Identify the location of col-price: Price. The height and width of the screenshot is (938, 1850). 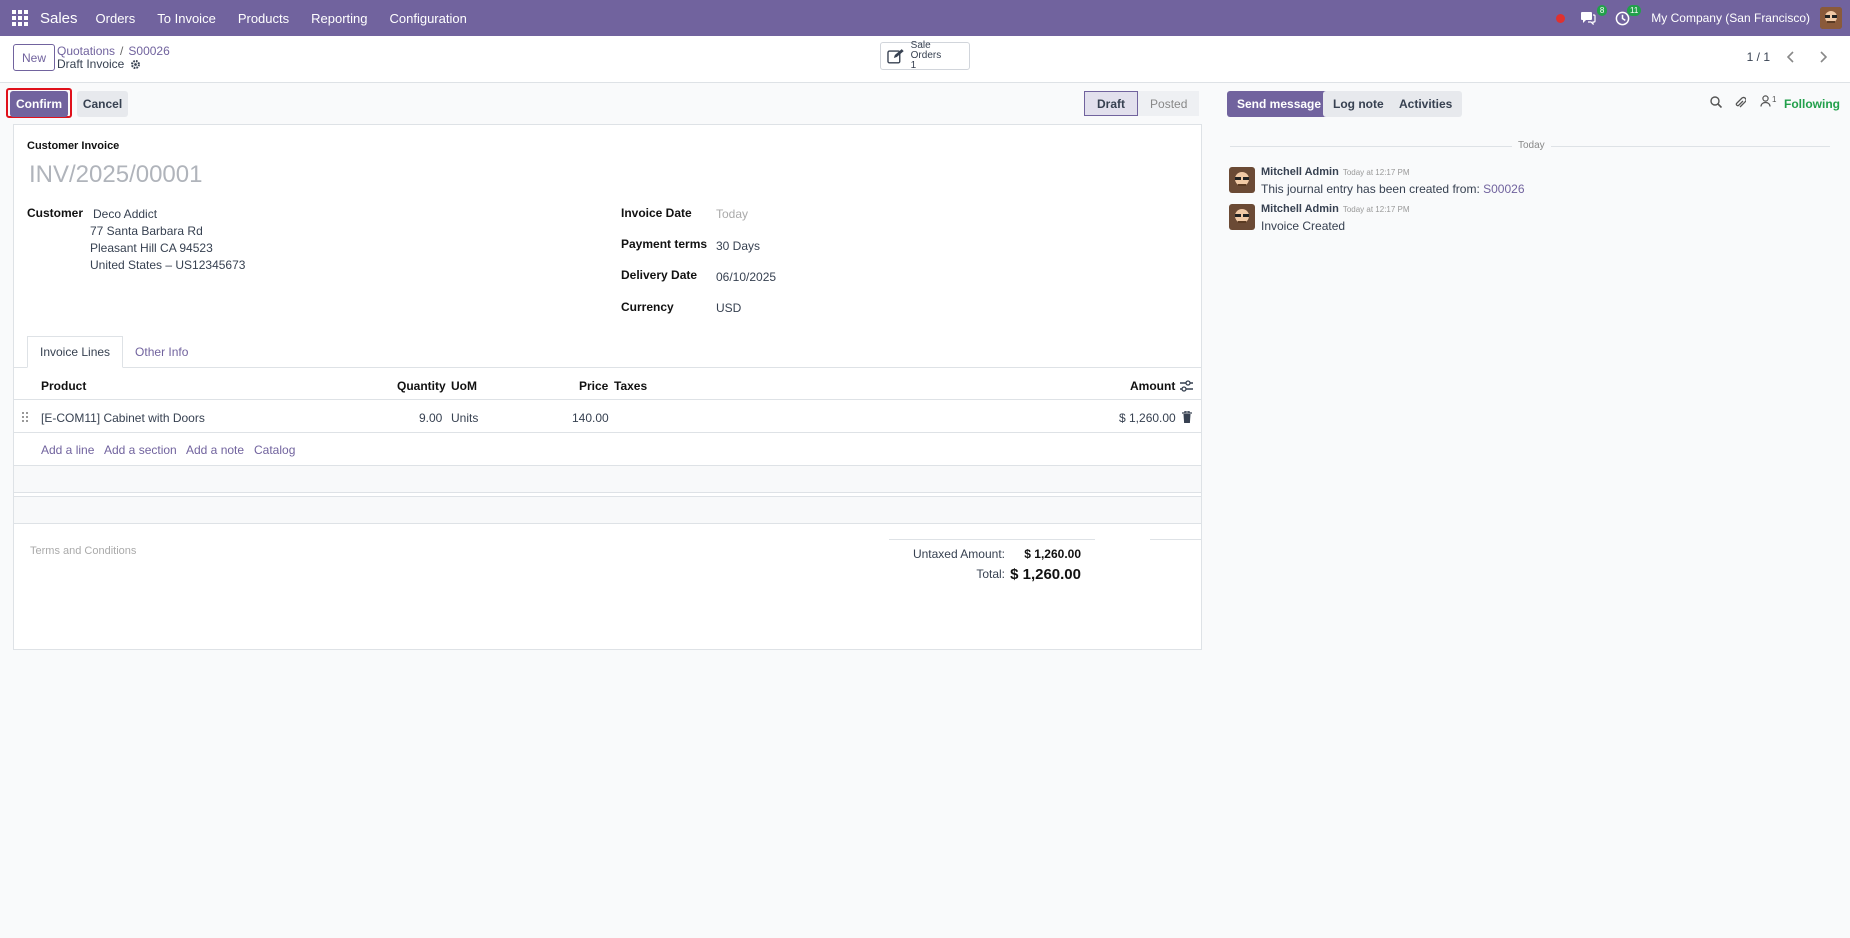
(593, 386).